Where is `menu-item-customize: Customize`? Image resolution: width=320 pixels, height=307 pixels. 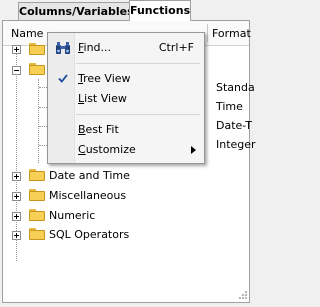
menu-item-customize: Customize is located at coordinates (126, 150).